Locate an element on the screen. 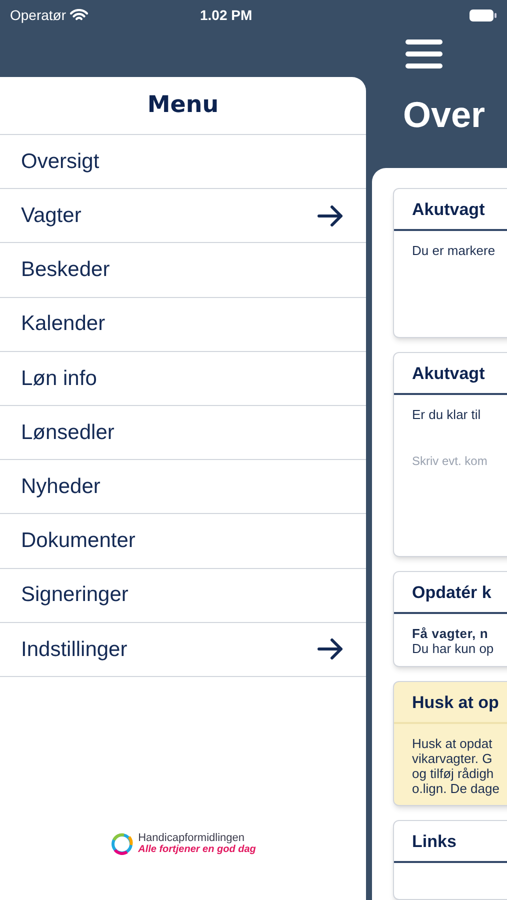  logo-tagline: Alle fortjener en god dag is located at coordinates (197, 850).